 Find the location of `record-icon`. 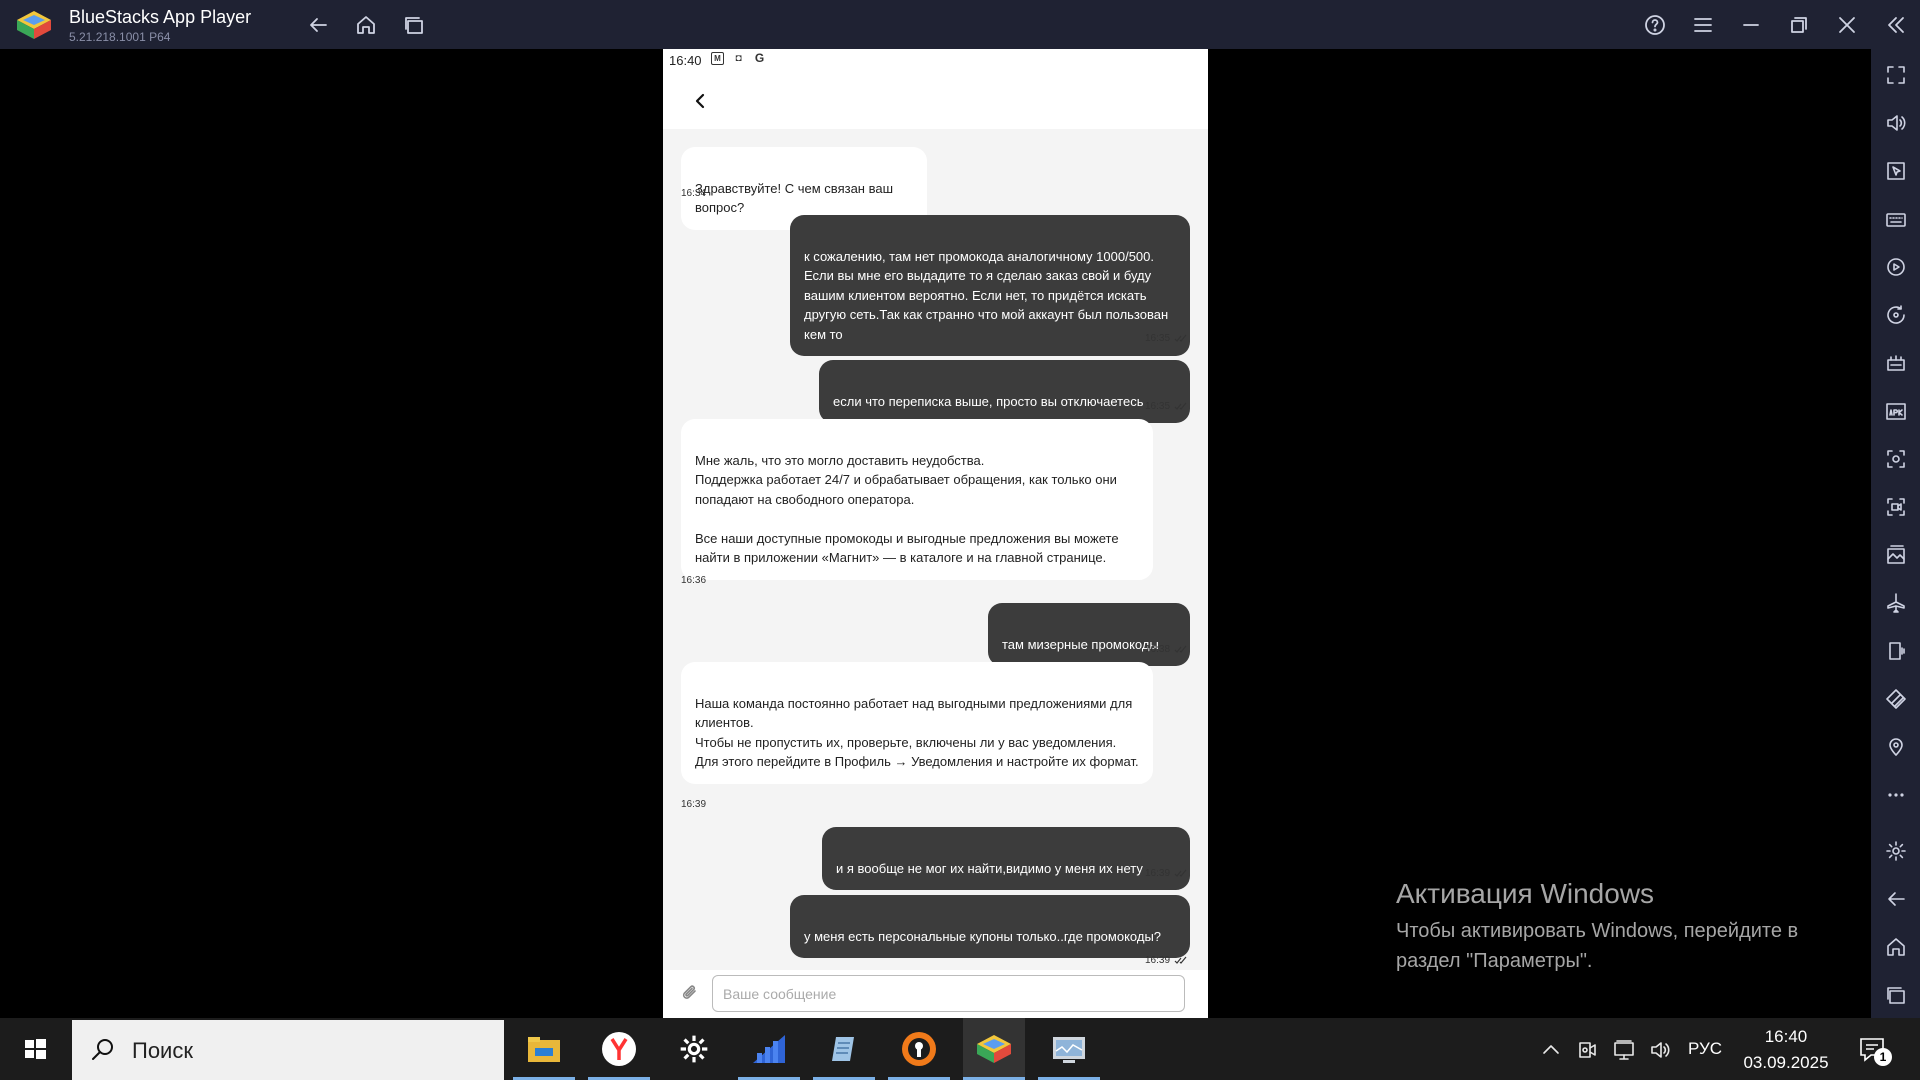

record-icon is located at coordinates (1896, 507).